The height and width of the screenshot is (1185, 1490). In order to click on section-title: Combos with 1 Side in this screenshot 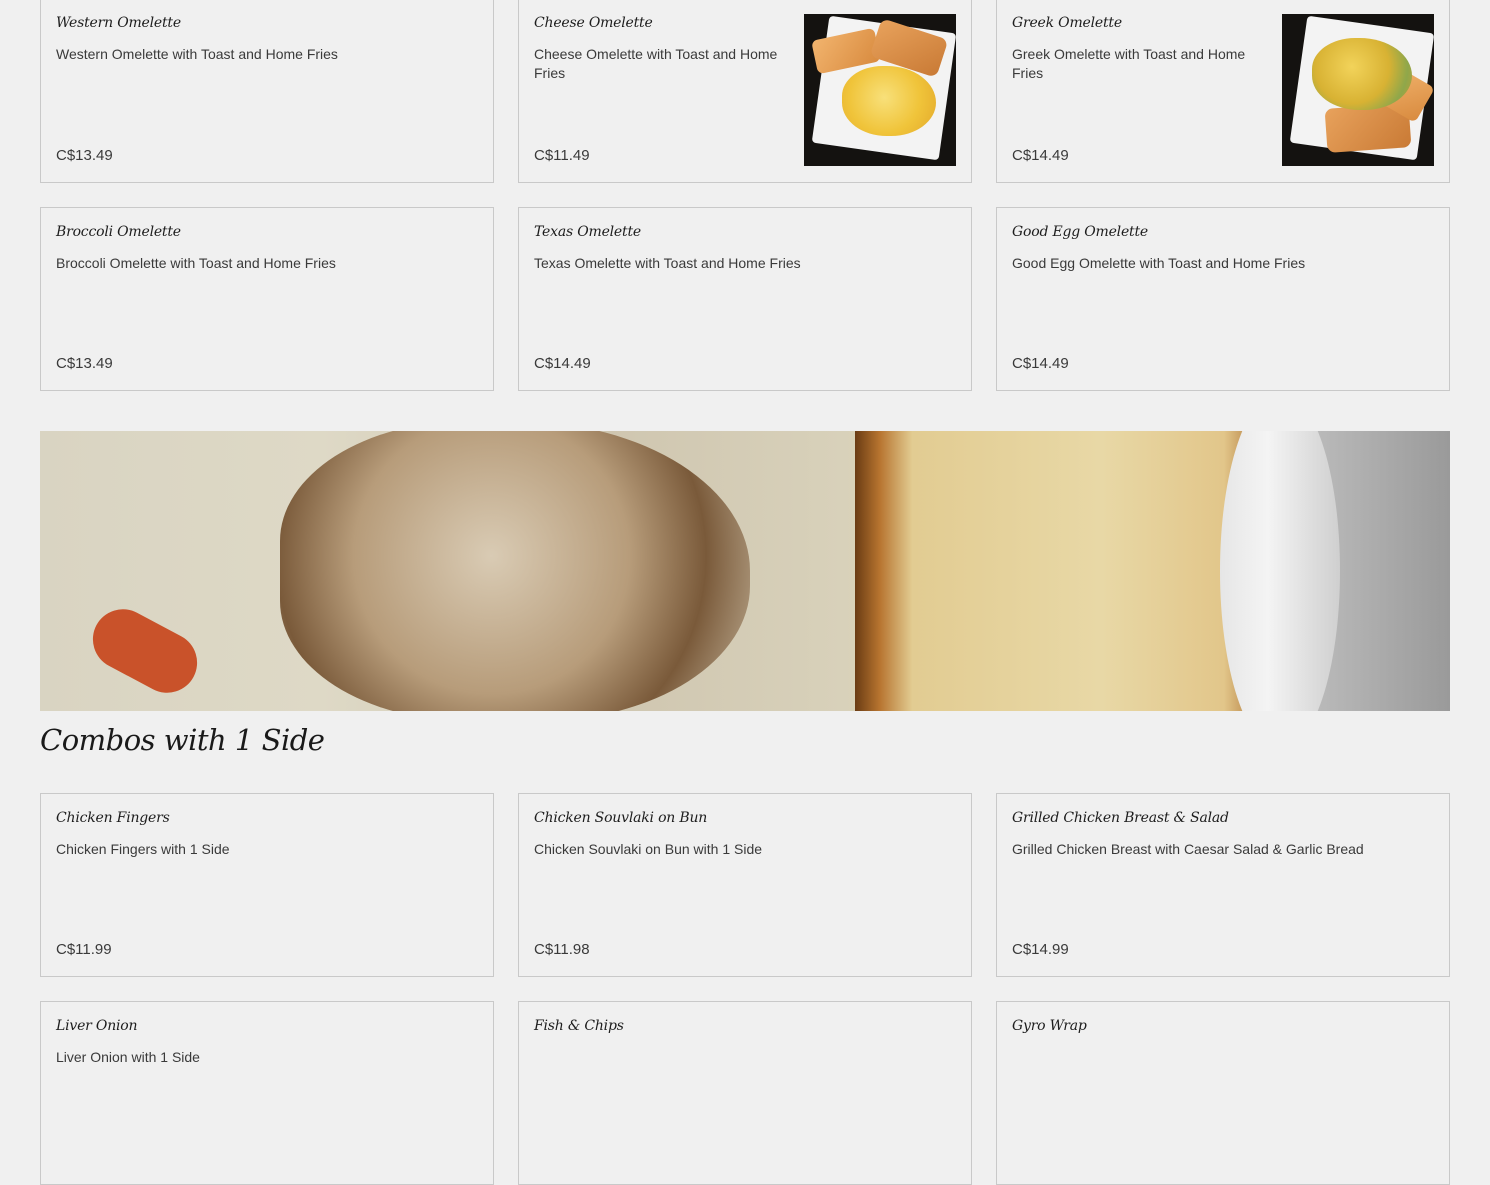, I will do `click(182, 740)`.